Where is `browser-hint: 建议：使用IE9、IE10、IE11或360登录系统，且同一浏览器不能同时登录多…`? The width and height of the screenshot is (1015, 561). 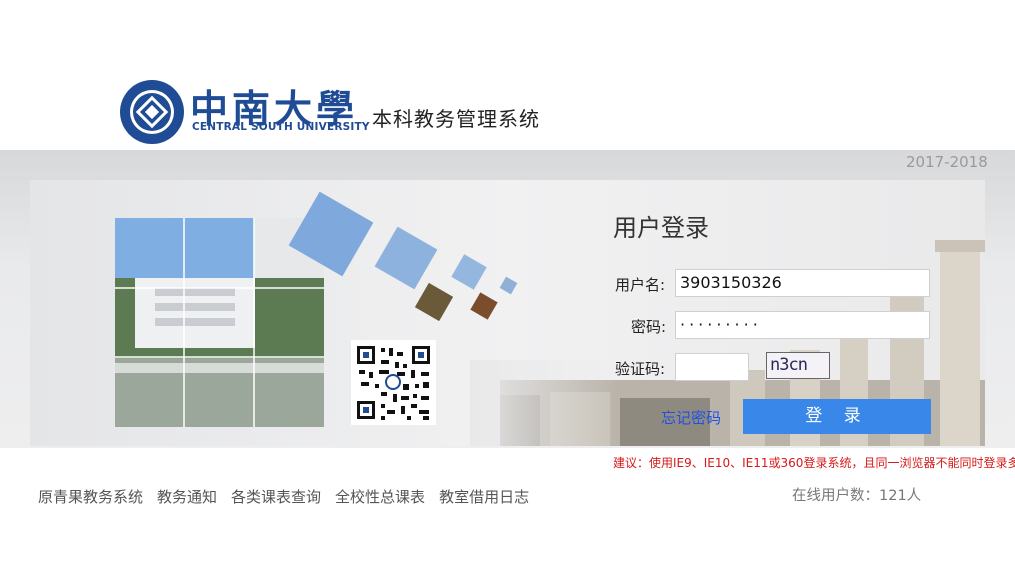
browser-hint: 建议：使用IE9、IE10、IE11或360登录系统，且同一浏览器不能同时登录多… is located at coordinates (814, 463).